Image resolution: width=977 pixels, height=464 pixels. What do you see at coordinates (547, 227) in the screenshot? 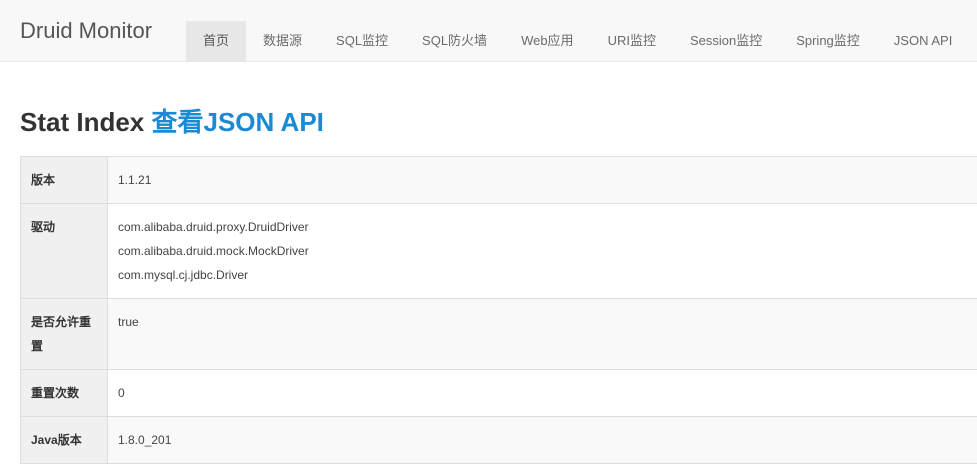
I see `value-line: com.alibaba.druid.proxy.DruidDriver` at bounding box center [547, 227].